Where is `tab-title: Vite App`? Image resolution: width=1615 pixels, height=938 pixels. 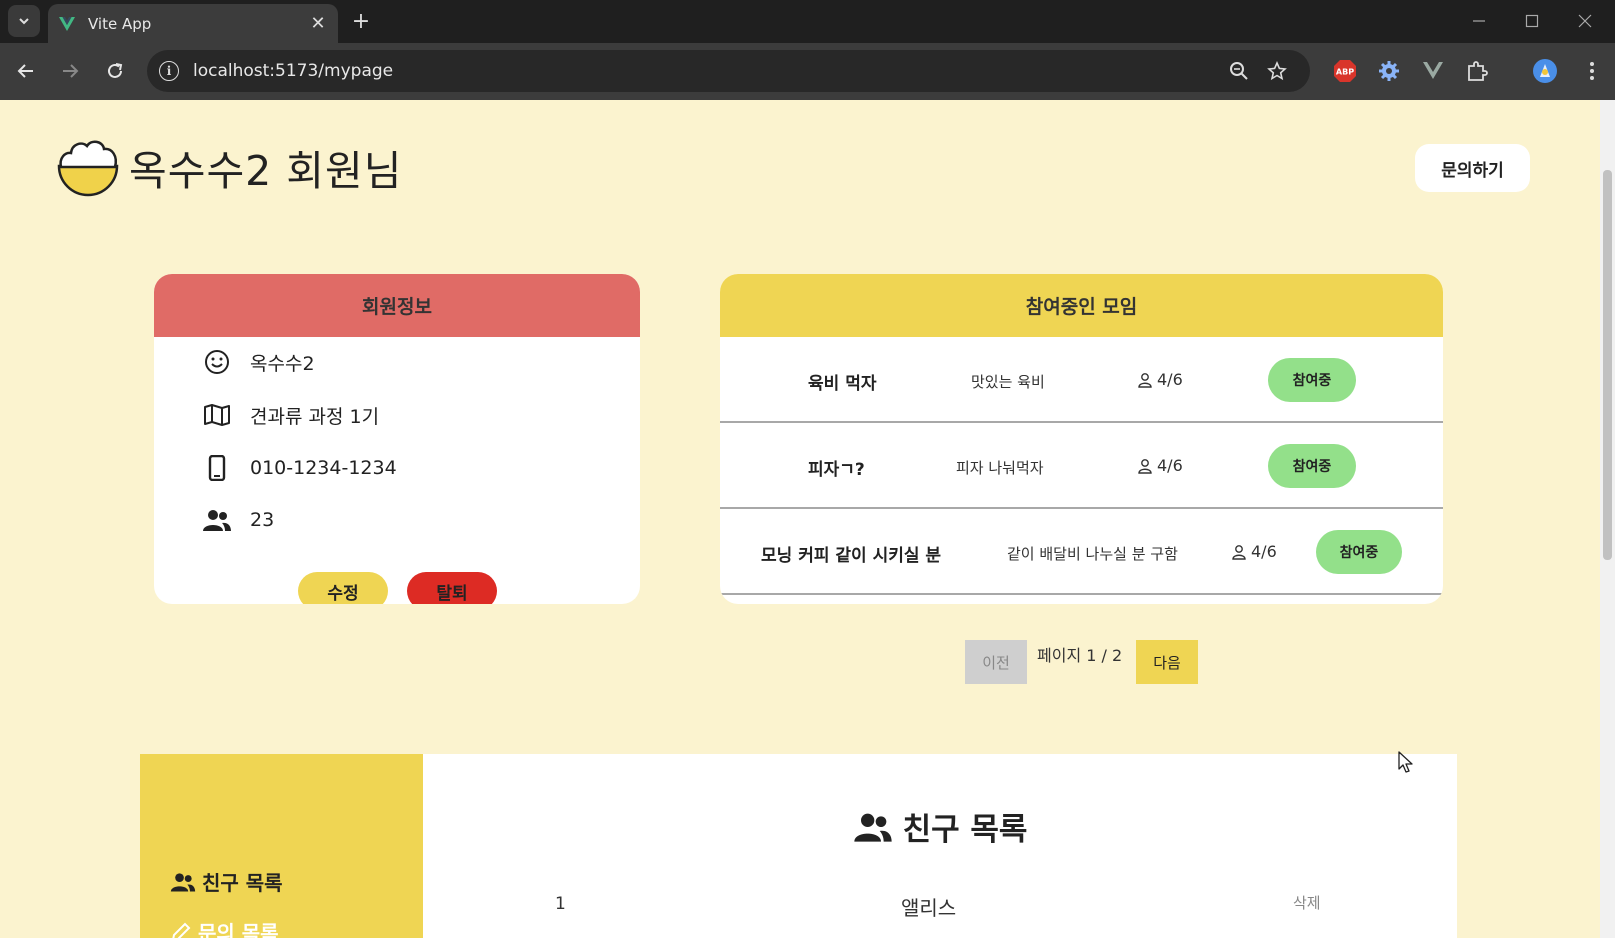
tab-title: Vite App is located at coordinates (120, 23).